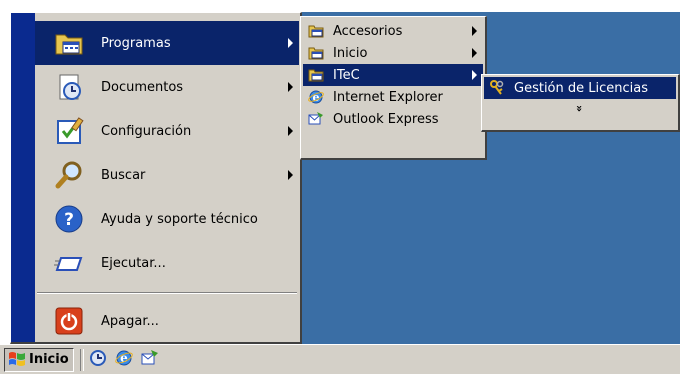 The height and width of the screenshot is (374, 680). Describe the element at coordinates (142, 87) in the screenshot. I see `start-item-label: Documentos` at that location.